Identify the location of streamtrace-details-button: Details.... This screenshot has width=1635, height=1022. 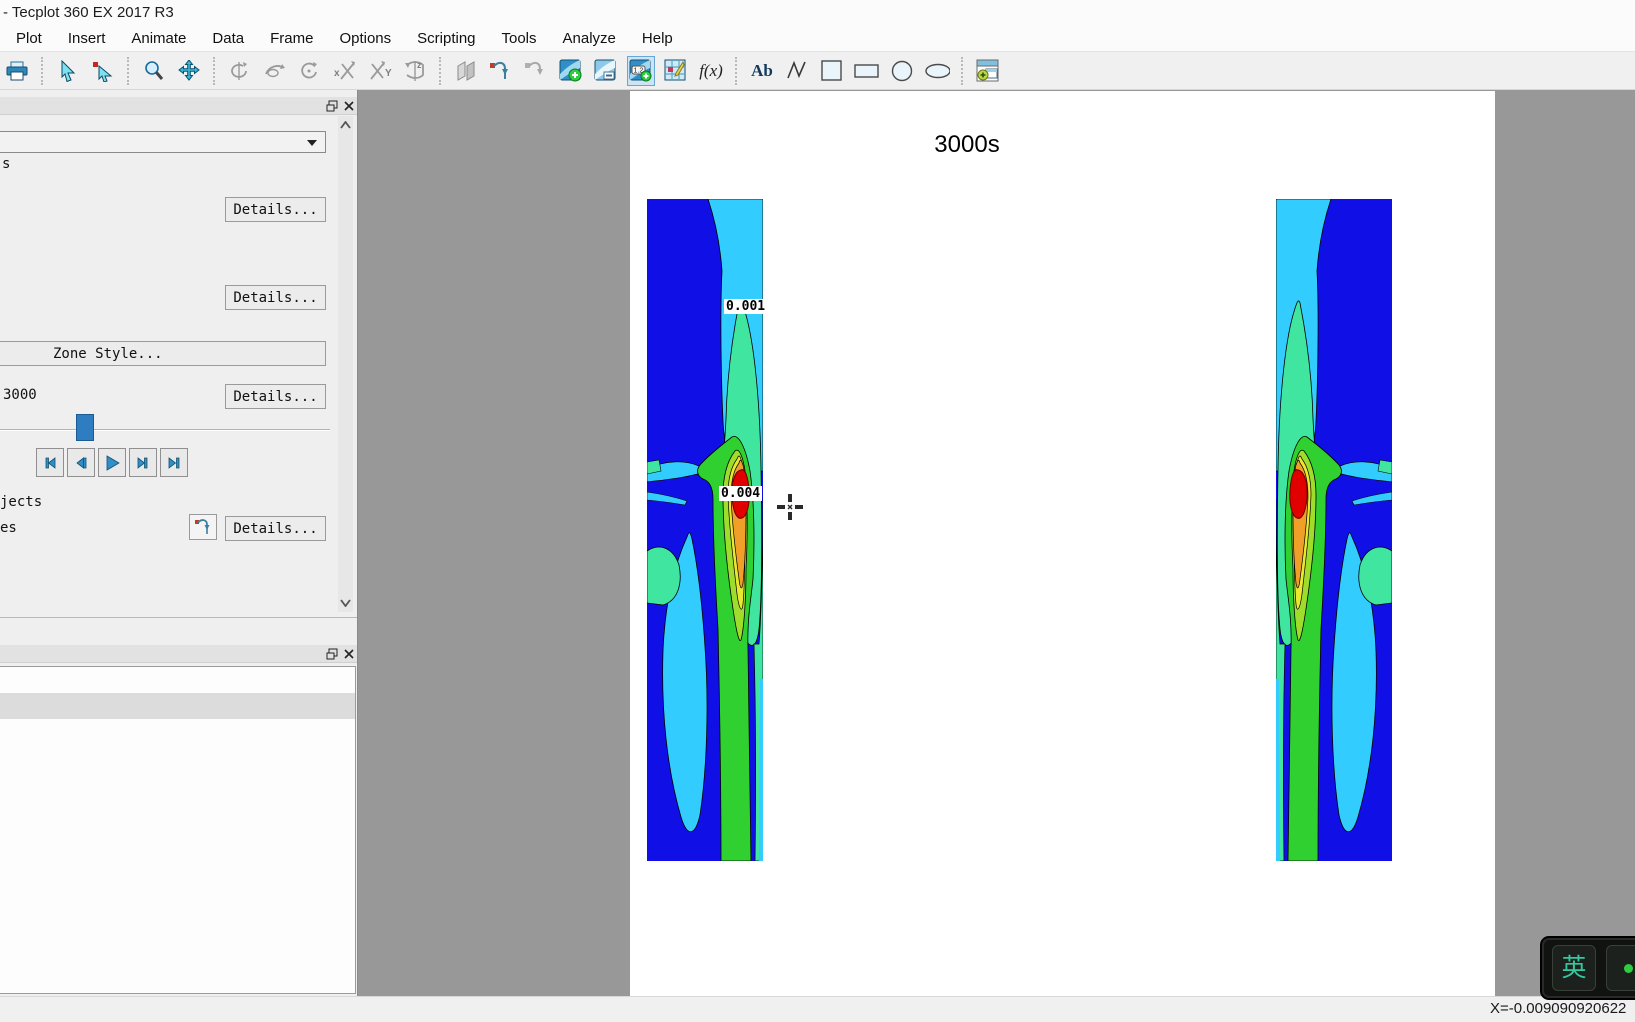
(275, 528).